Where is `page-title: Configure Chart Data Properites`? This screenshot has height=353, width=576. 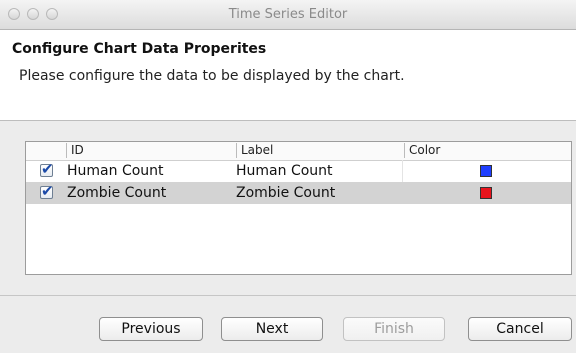
page-title: Configure Chart Data Properites is located at coordinates (139, 49).